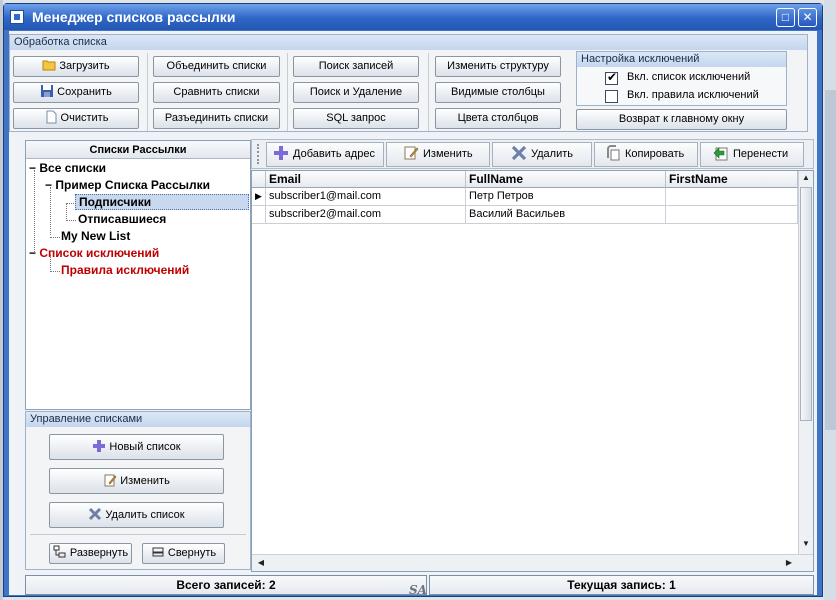  What do you see at coordinates (418, 590) in the screenshot?
I see `watermark-logo: SA` at bounding box center [418, 590].